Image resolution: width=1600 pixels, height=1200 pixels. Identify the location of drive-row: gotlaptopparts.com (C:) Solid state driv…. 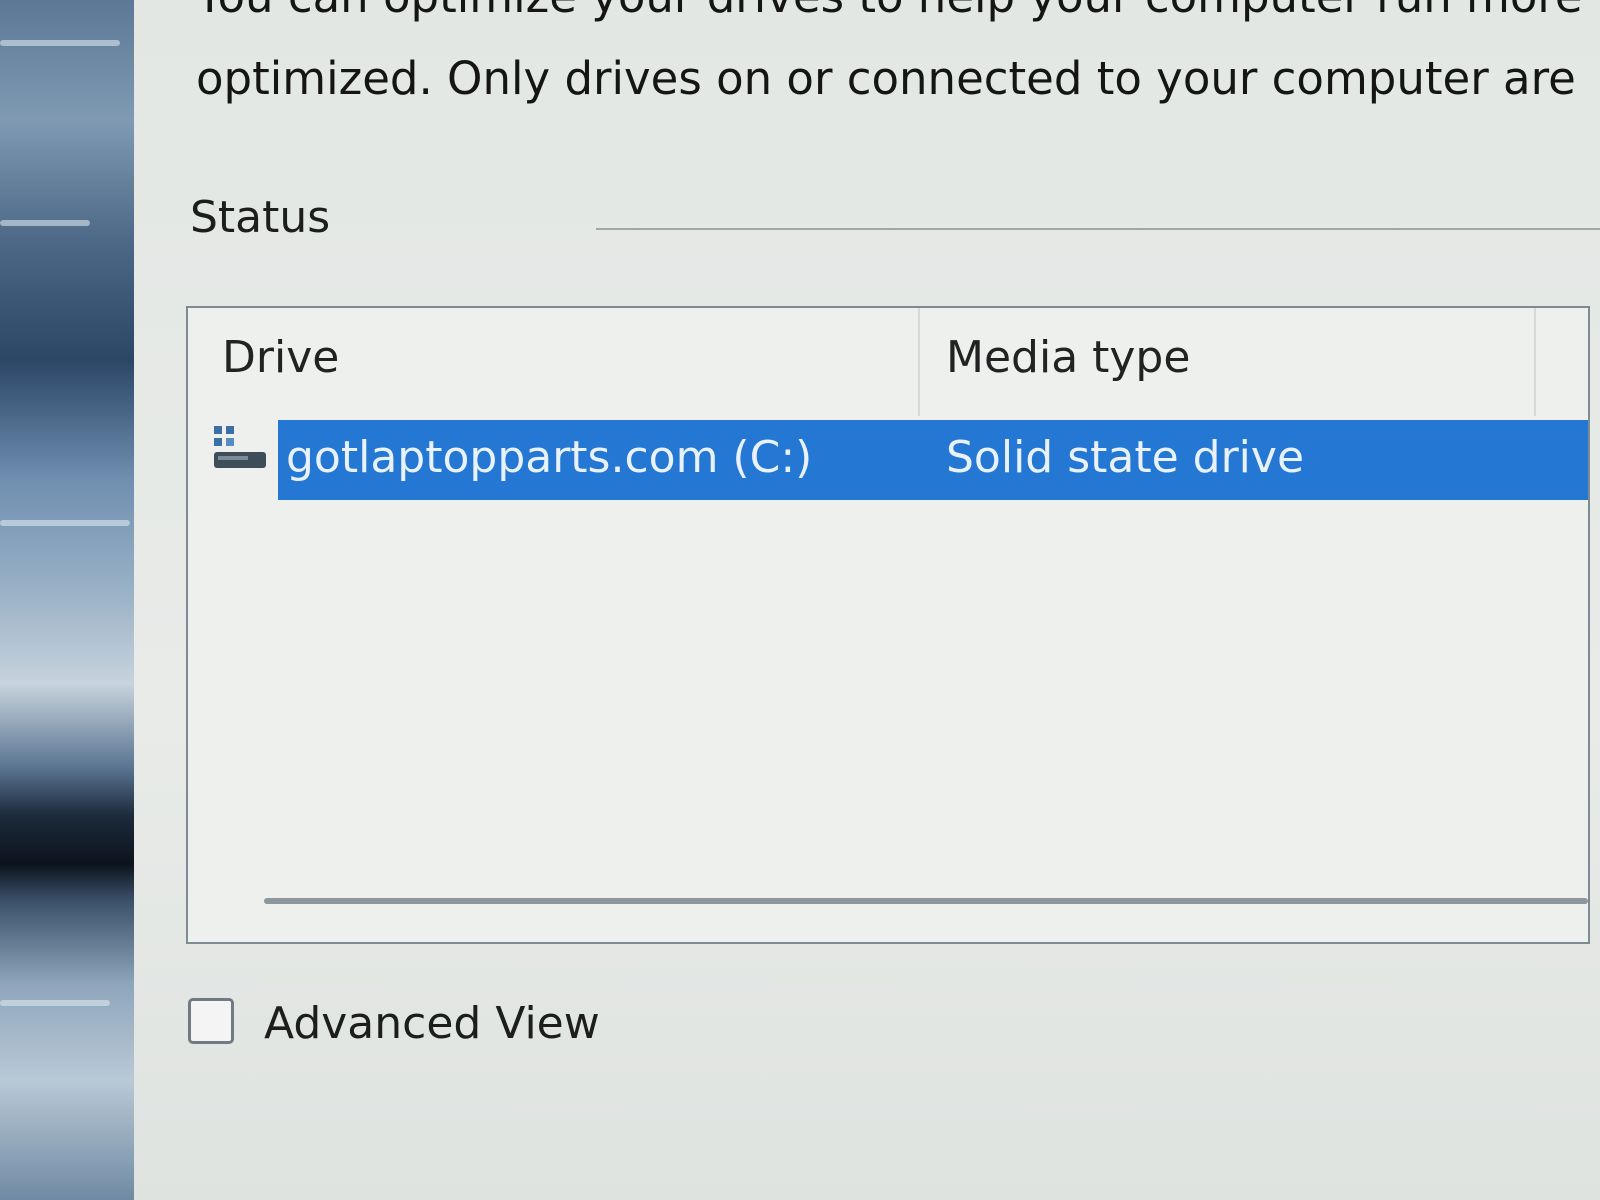
(898, 462).